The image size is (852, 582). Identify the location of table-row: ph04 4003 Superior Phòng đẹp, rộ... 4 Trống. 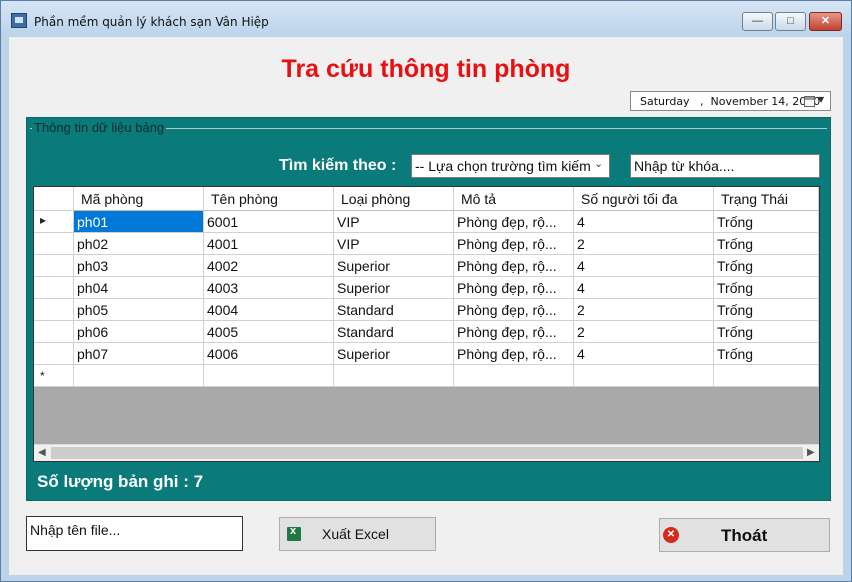
(426, 288).